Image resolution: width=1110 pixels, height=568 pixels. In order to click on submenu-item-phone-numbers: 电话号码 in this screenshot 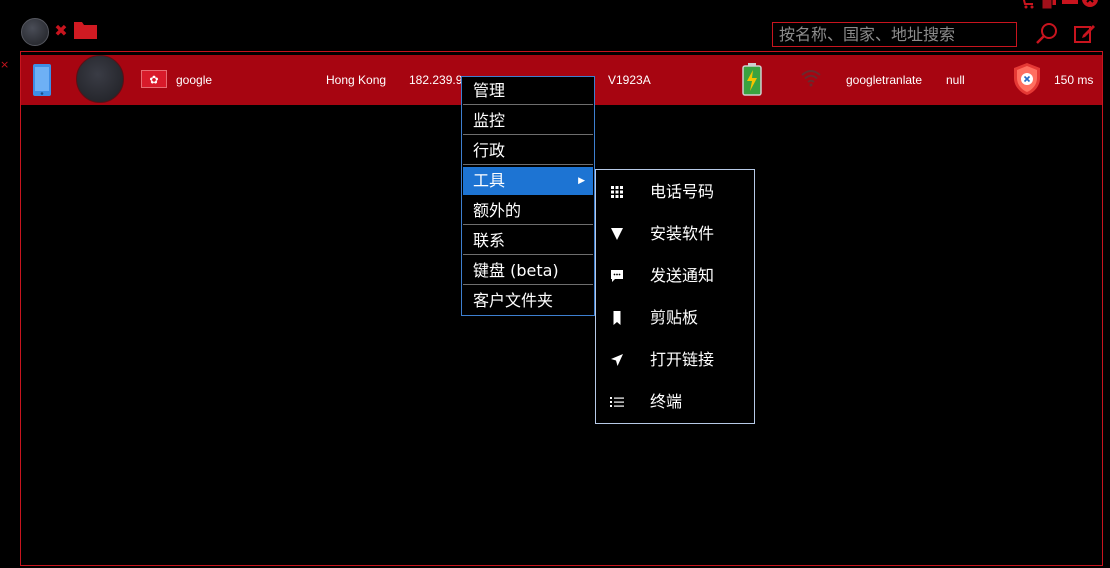, I will do `click(675, 192)`.